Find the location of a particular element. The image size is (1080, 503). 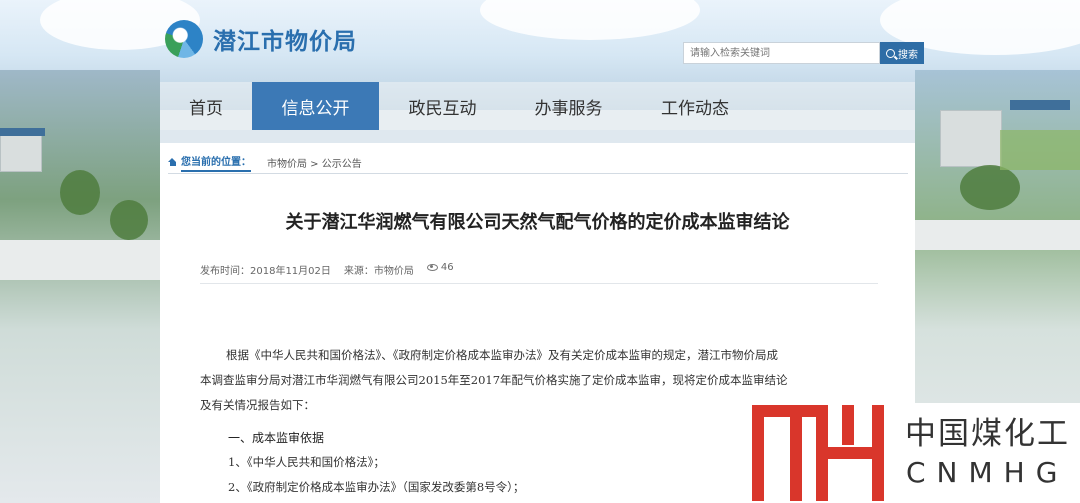

background-lawn is located at coordinates (1040, 150).